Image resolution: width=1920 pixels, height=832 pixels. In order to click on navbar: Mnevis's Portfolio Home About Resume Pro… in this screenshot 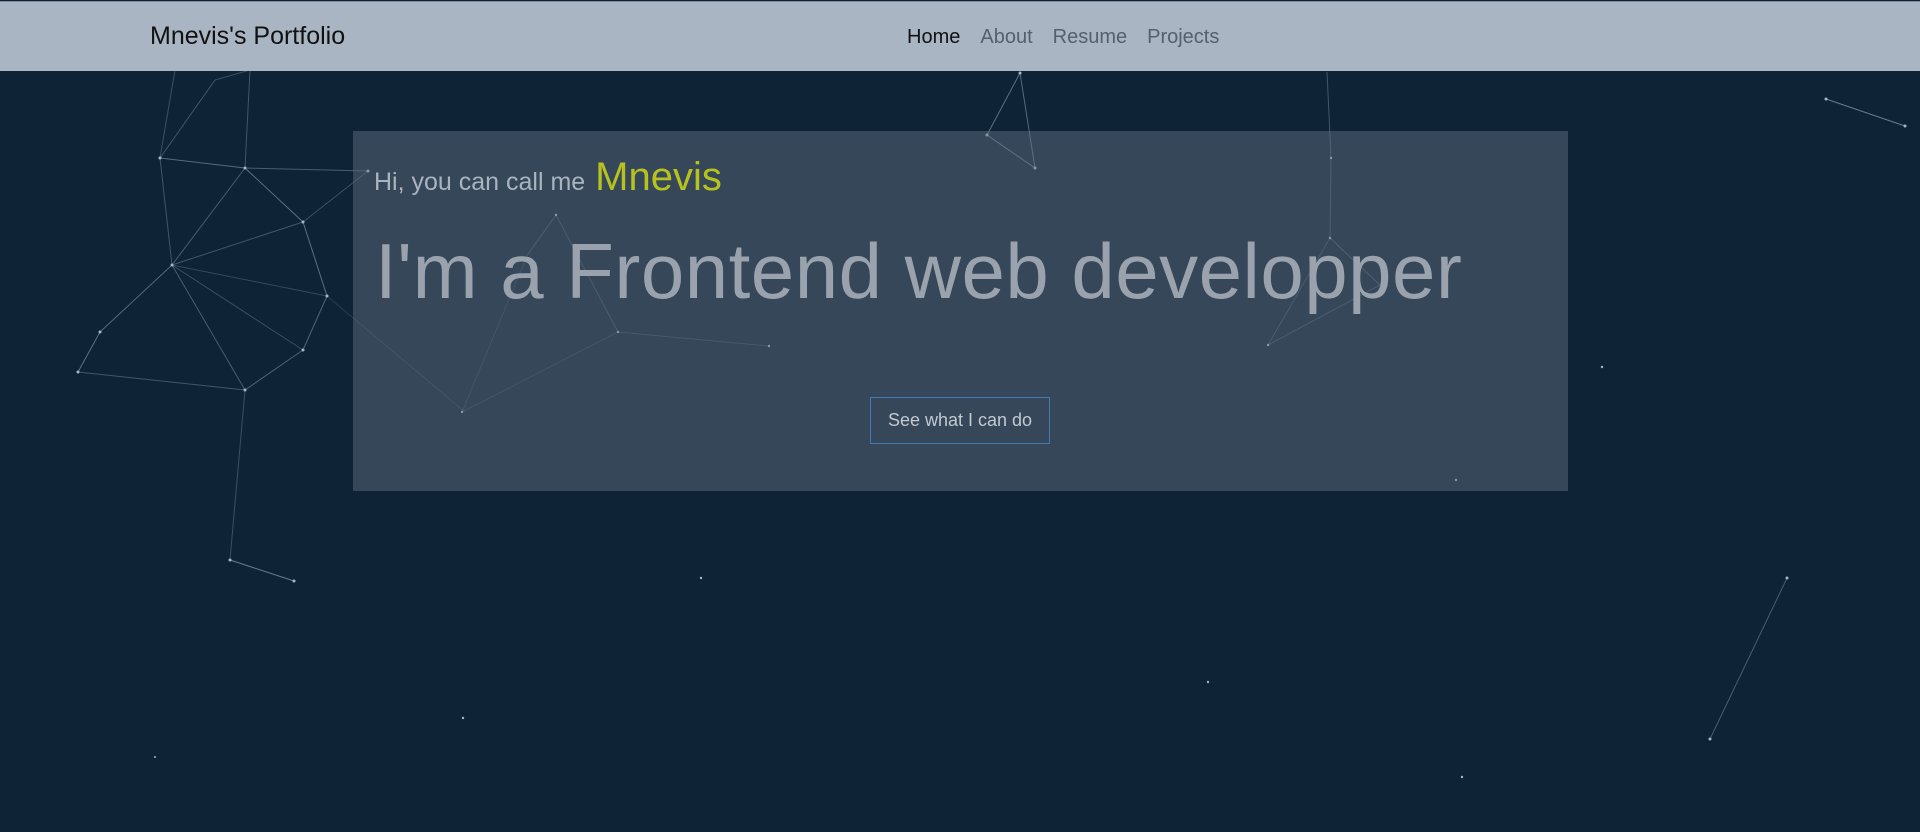, I will do `click(960, 36)`.